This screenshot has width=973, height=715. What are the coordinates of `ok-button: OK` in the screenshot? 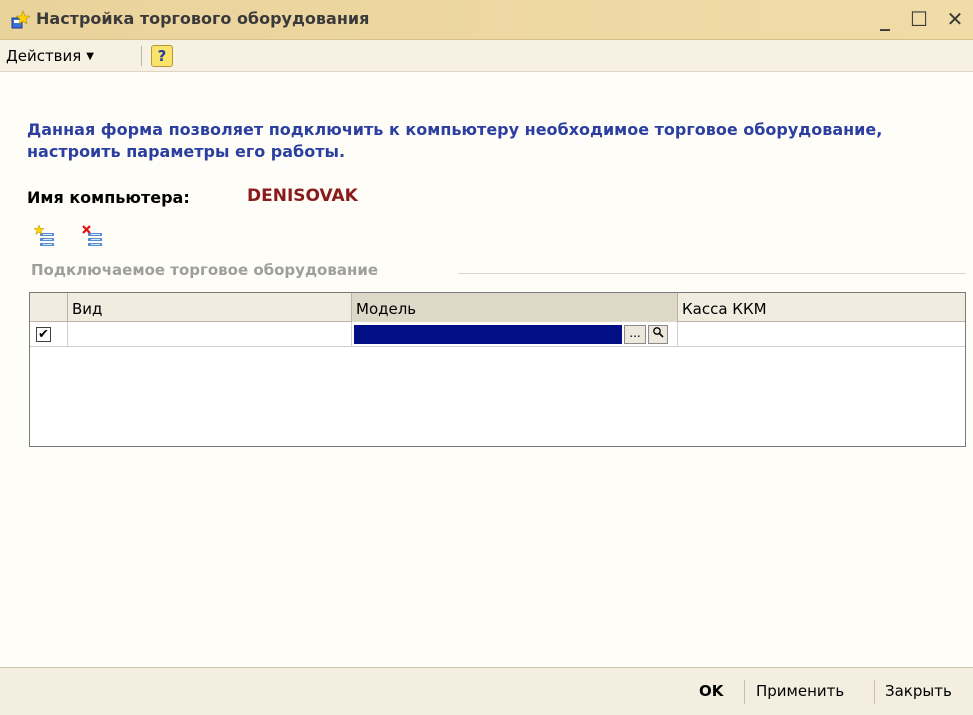 It's located at (711, 691).